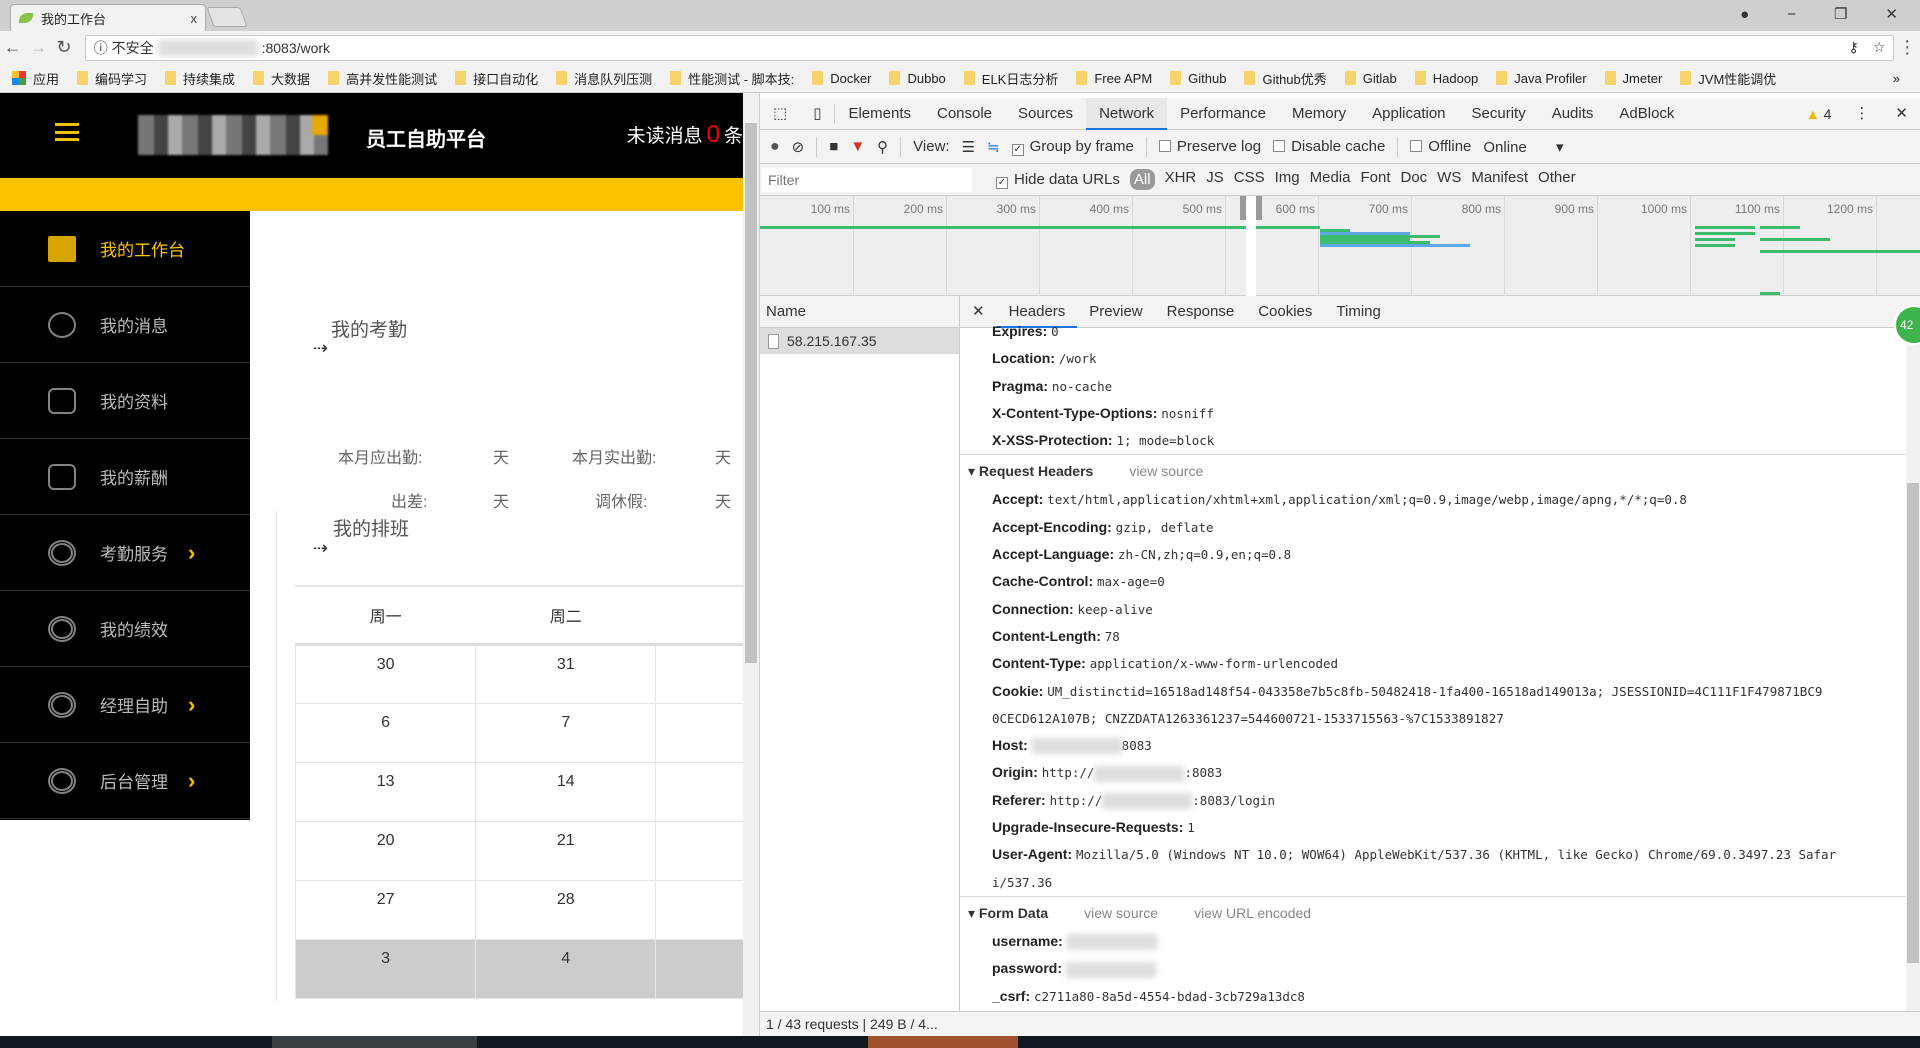 Image resolution: width=1920 pixels, height=1048 pixels. What do you see at coordinates (566, 673) in the screenshot?
I see `calendar-day: 31` at bounding box center [566, 673].